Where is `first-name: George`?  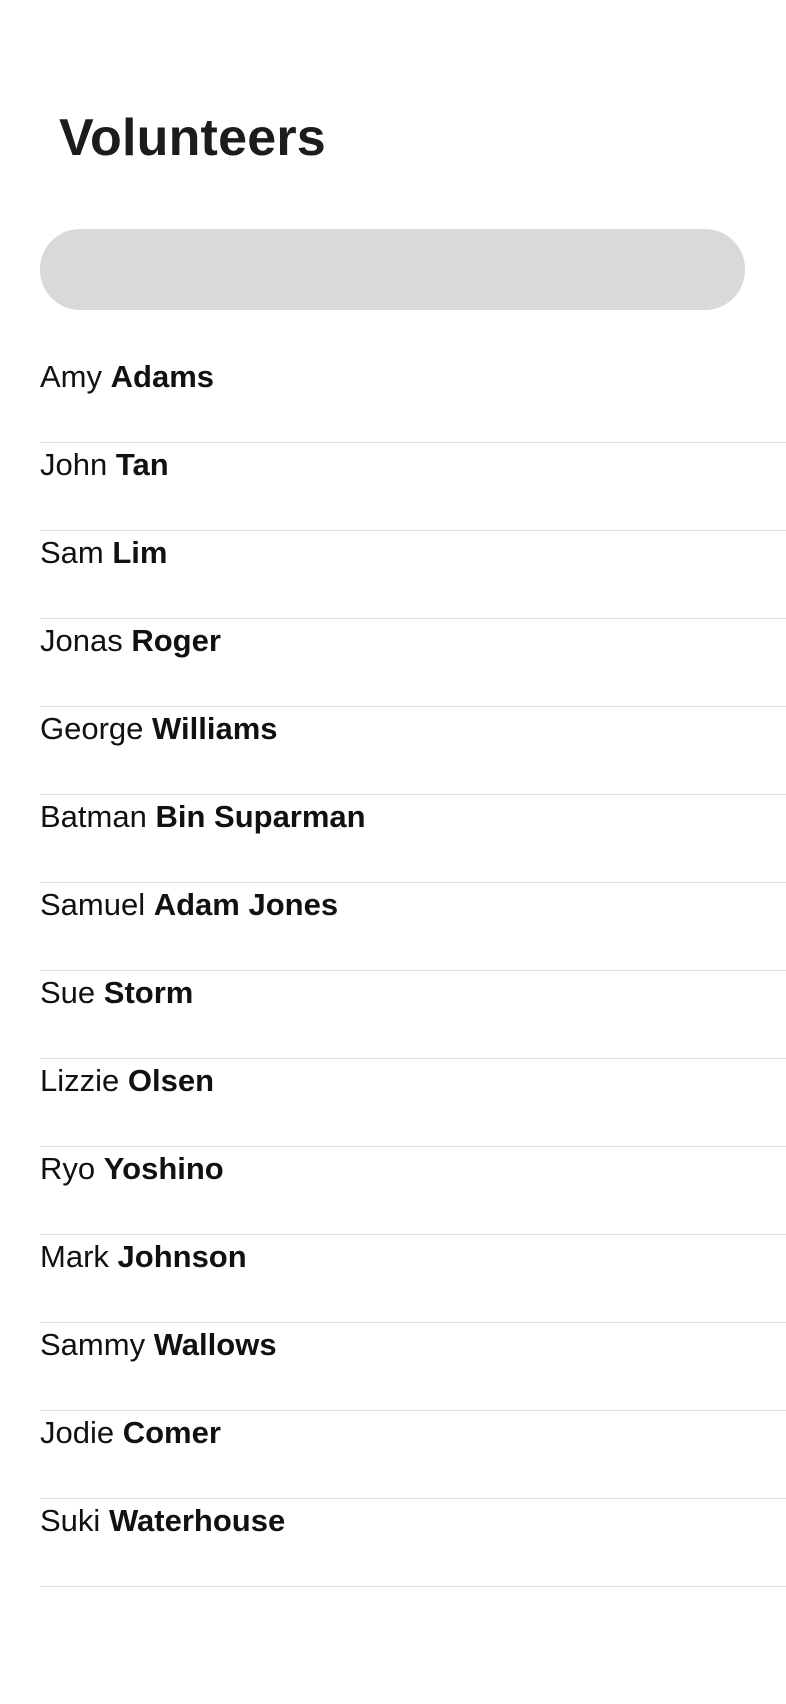 first-name: George is located at coordinates (92, 728).